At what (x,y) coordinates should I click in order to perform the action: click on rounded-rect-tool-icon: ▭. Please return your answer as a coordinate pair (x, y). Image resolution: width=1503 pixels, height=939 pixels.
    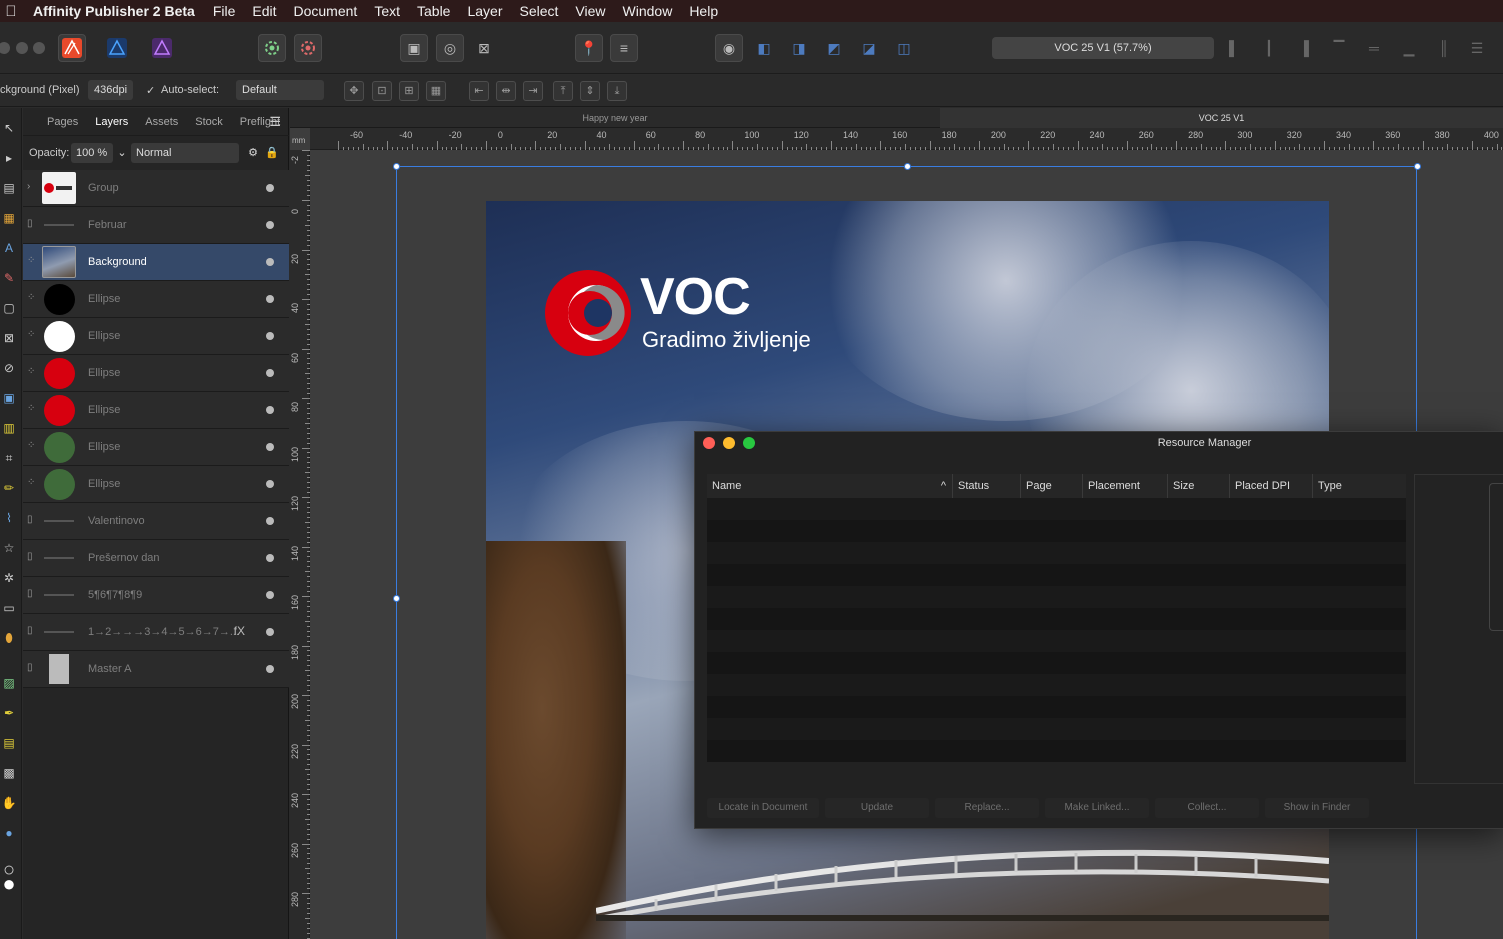
    Looking at the image, I should click on (9, 608).